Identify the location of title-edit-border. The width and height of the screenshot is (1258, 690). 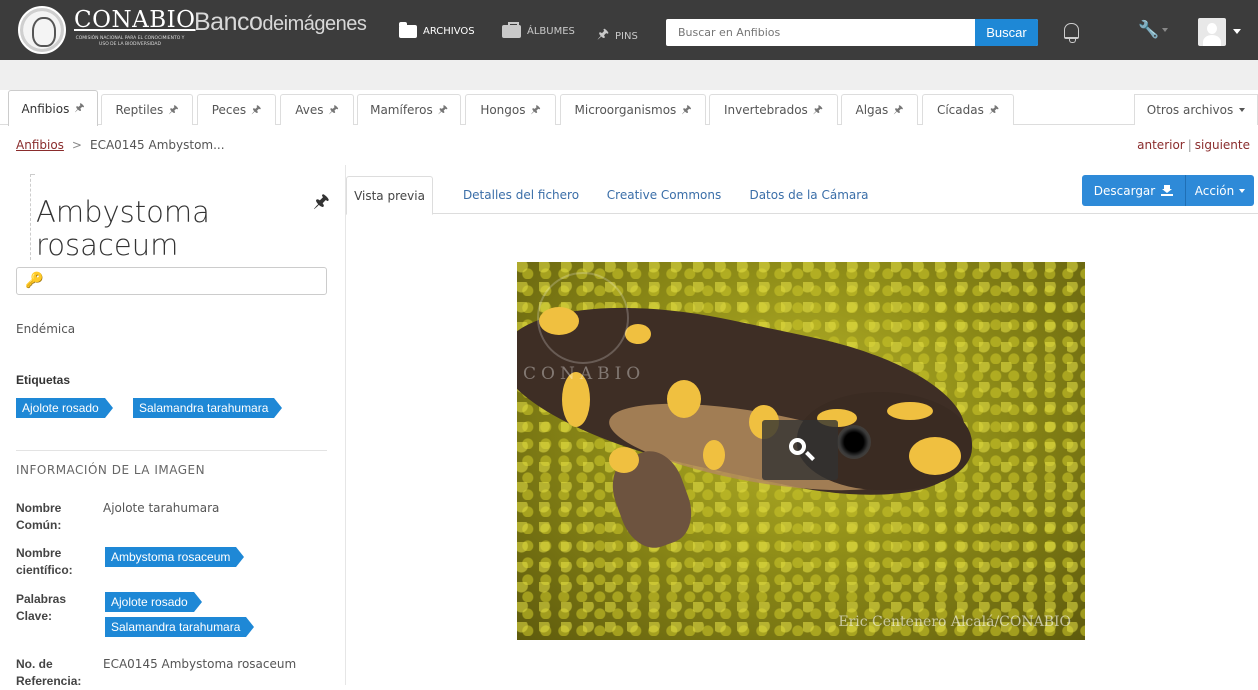
(30, 217).